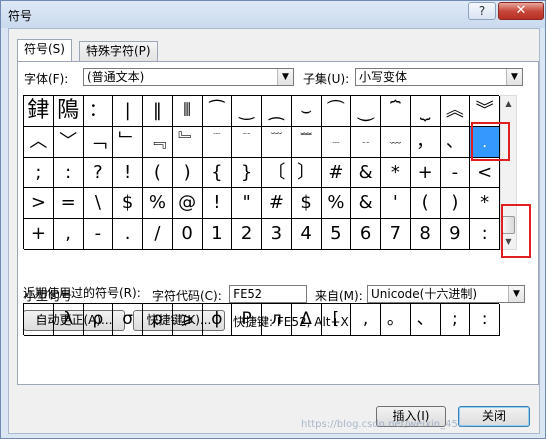  I want to click on symbol-cell: ﹉, so click(217, 142).